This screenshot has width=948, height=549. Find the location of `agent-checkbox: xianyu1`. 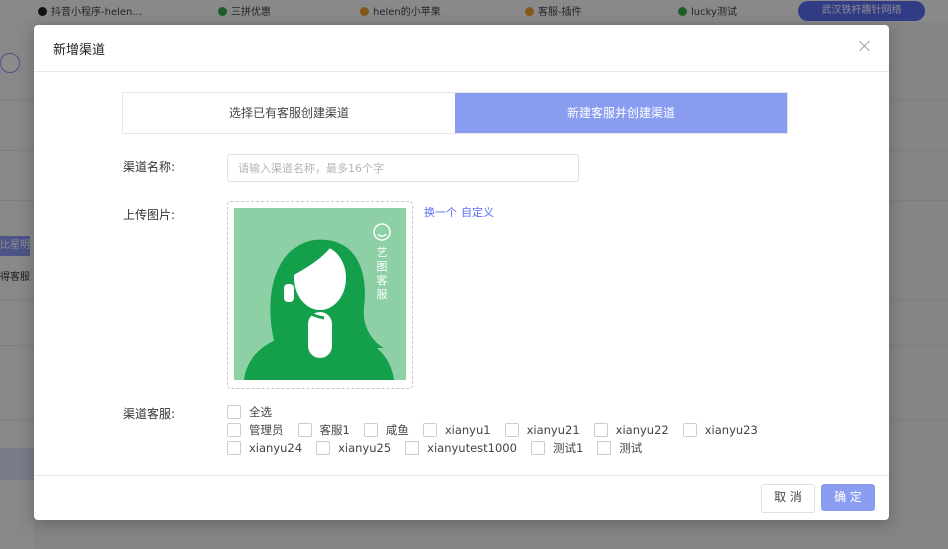

agent-checkbox: xianyu1 is located at coordinates (456, 429).